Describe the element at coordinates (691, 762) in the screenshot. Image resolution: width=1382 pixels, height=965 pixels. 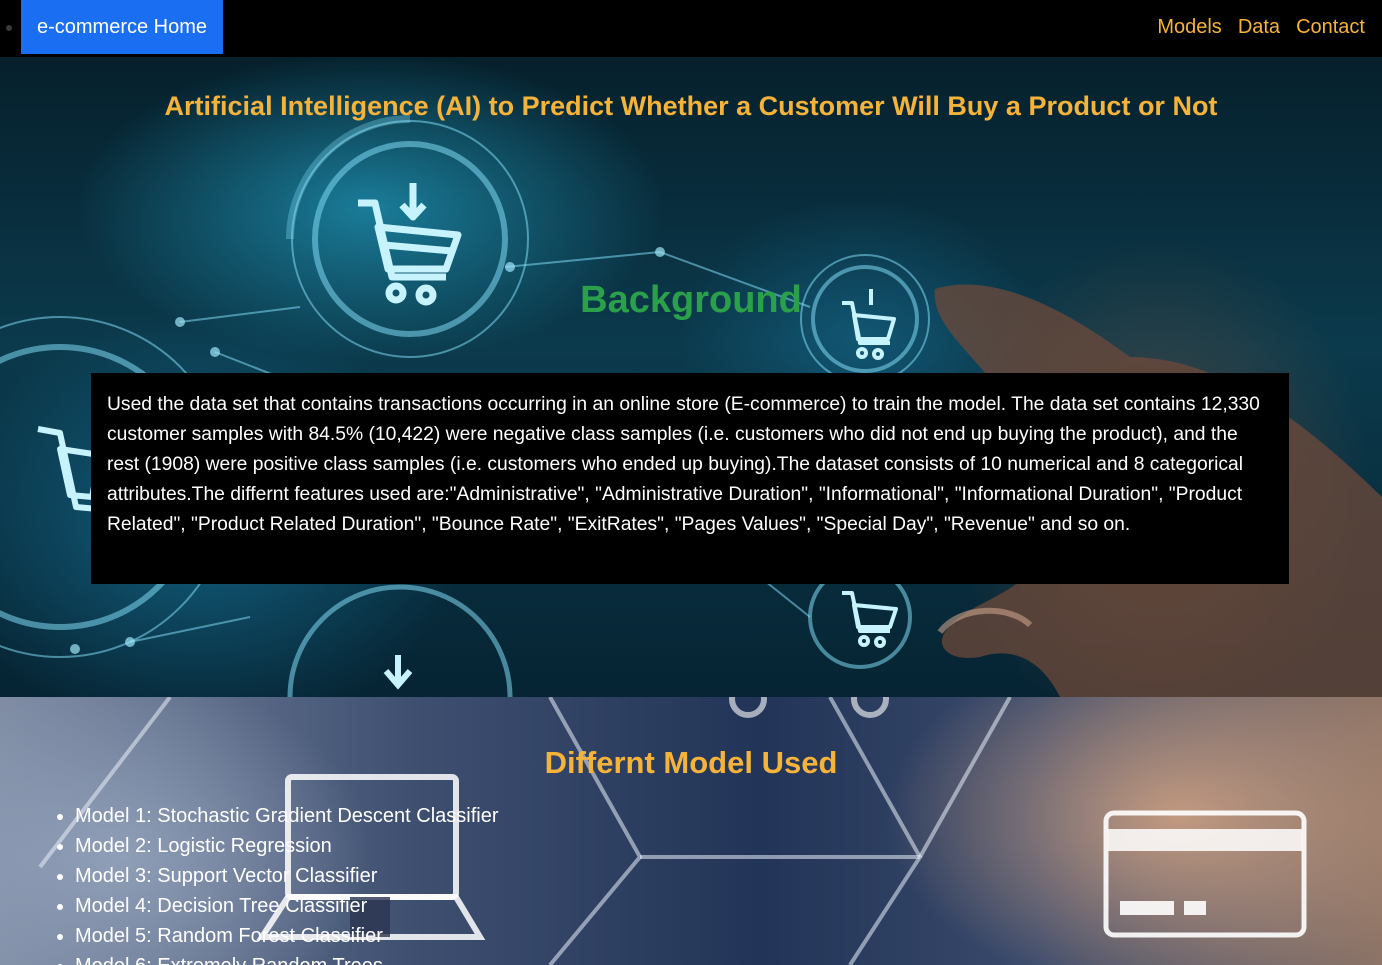
I see `models-heading: Differnt Model Used` at that location.